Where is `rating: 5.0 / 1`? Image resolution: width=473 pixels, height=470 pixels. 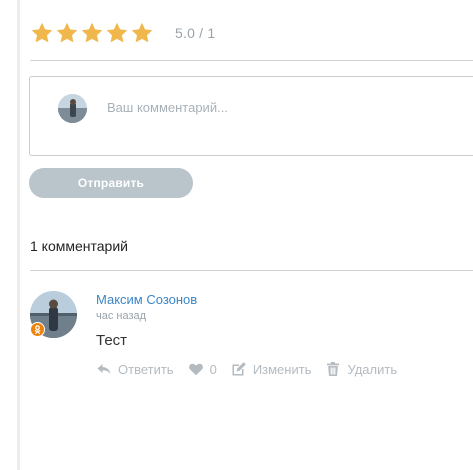 rating: 5.0 / 1 is located at coordinates (122, 33).